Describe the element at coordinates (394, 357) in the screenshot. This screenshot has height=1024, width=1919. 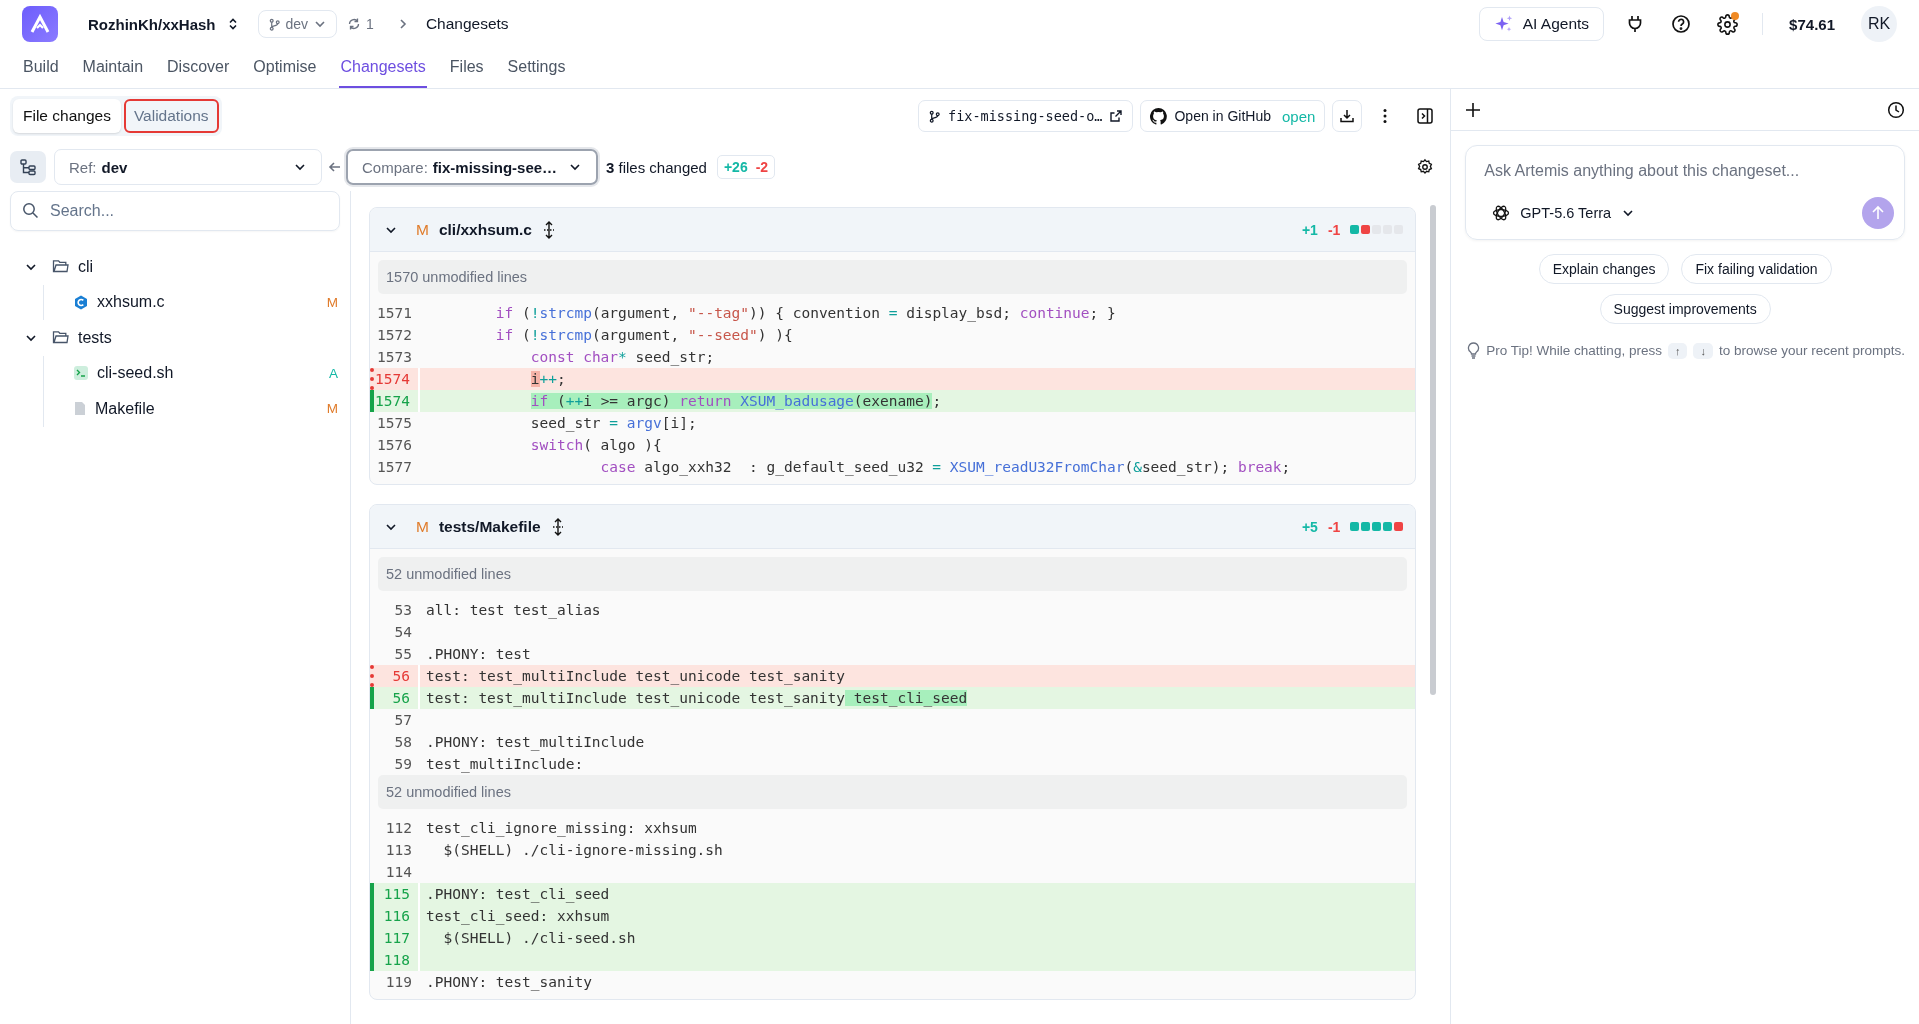
I see `line-number: 1573` at that location.